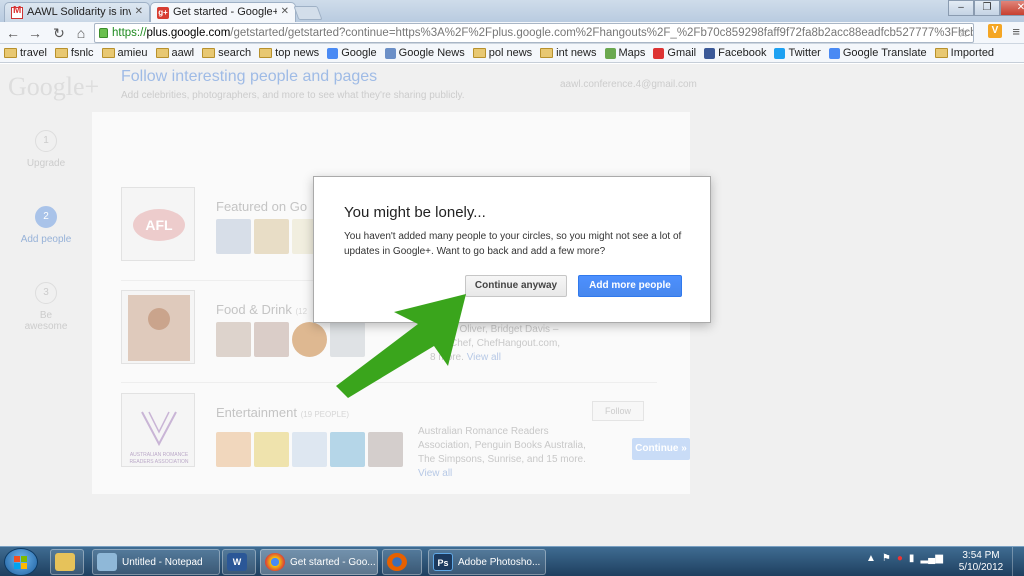  I want to click on category-title: Food & Drink, so click(254, 309).